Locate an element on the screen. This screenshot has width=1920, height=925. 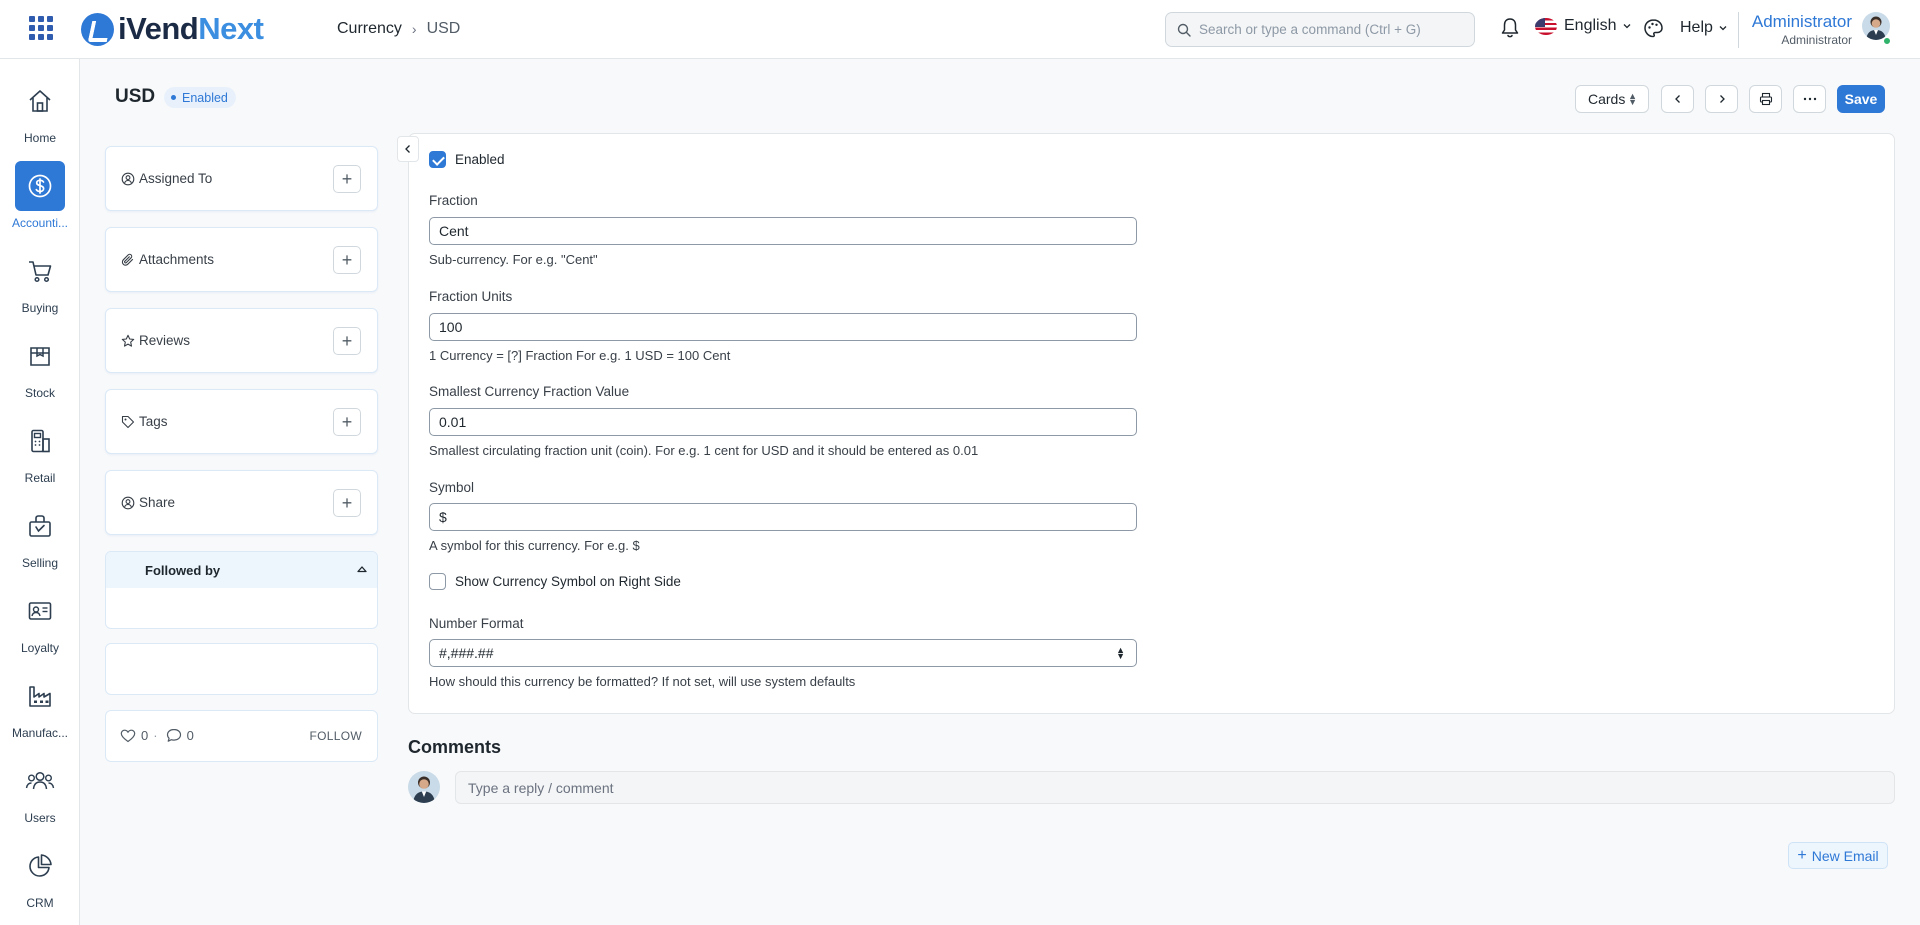
search-input is located at coordinates (1329, 29).